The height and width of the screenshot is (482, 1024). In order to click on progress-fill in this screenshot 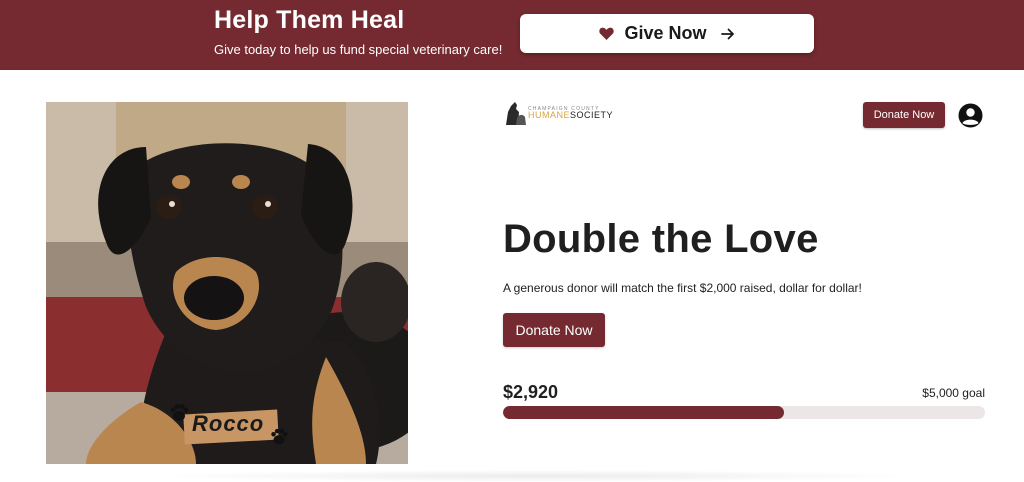, I will do `click(644, 412)`.